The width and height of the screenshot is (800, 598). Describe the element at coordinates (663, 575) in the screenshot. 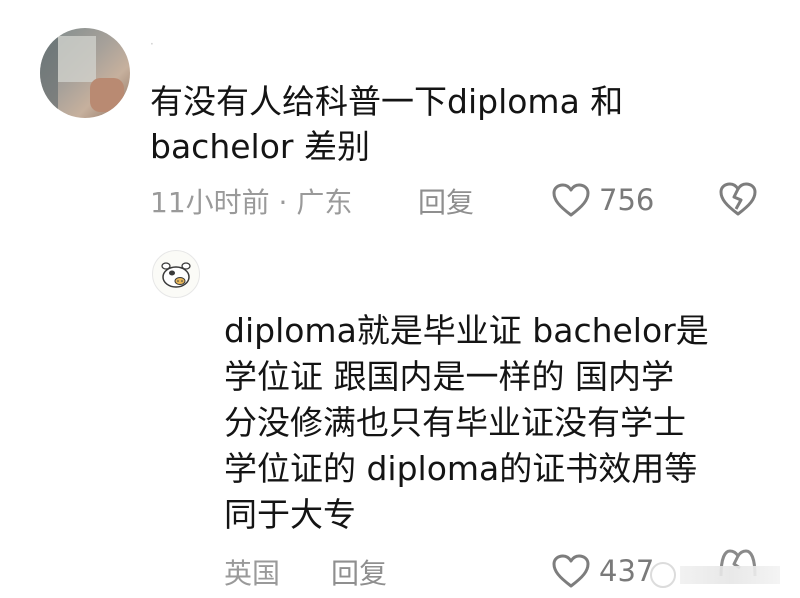

I see `watermark-logo-icon` at that location.